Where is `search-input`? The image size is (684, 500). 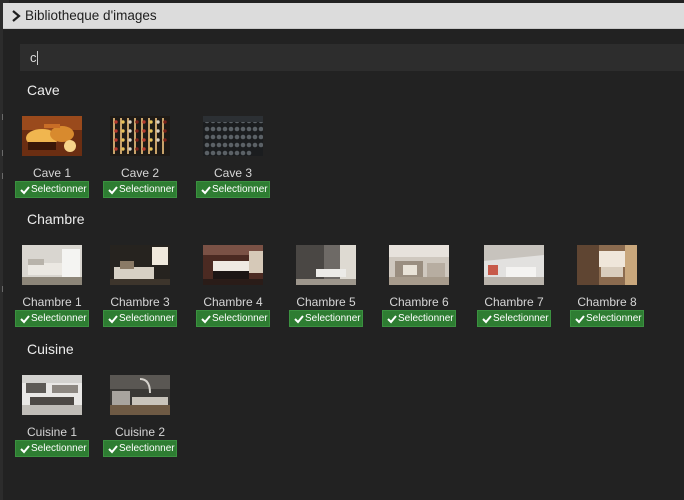 search-input is located at coordinates (352, 57).